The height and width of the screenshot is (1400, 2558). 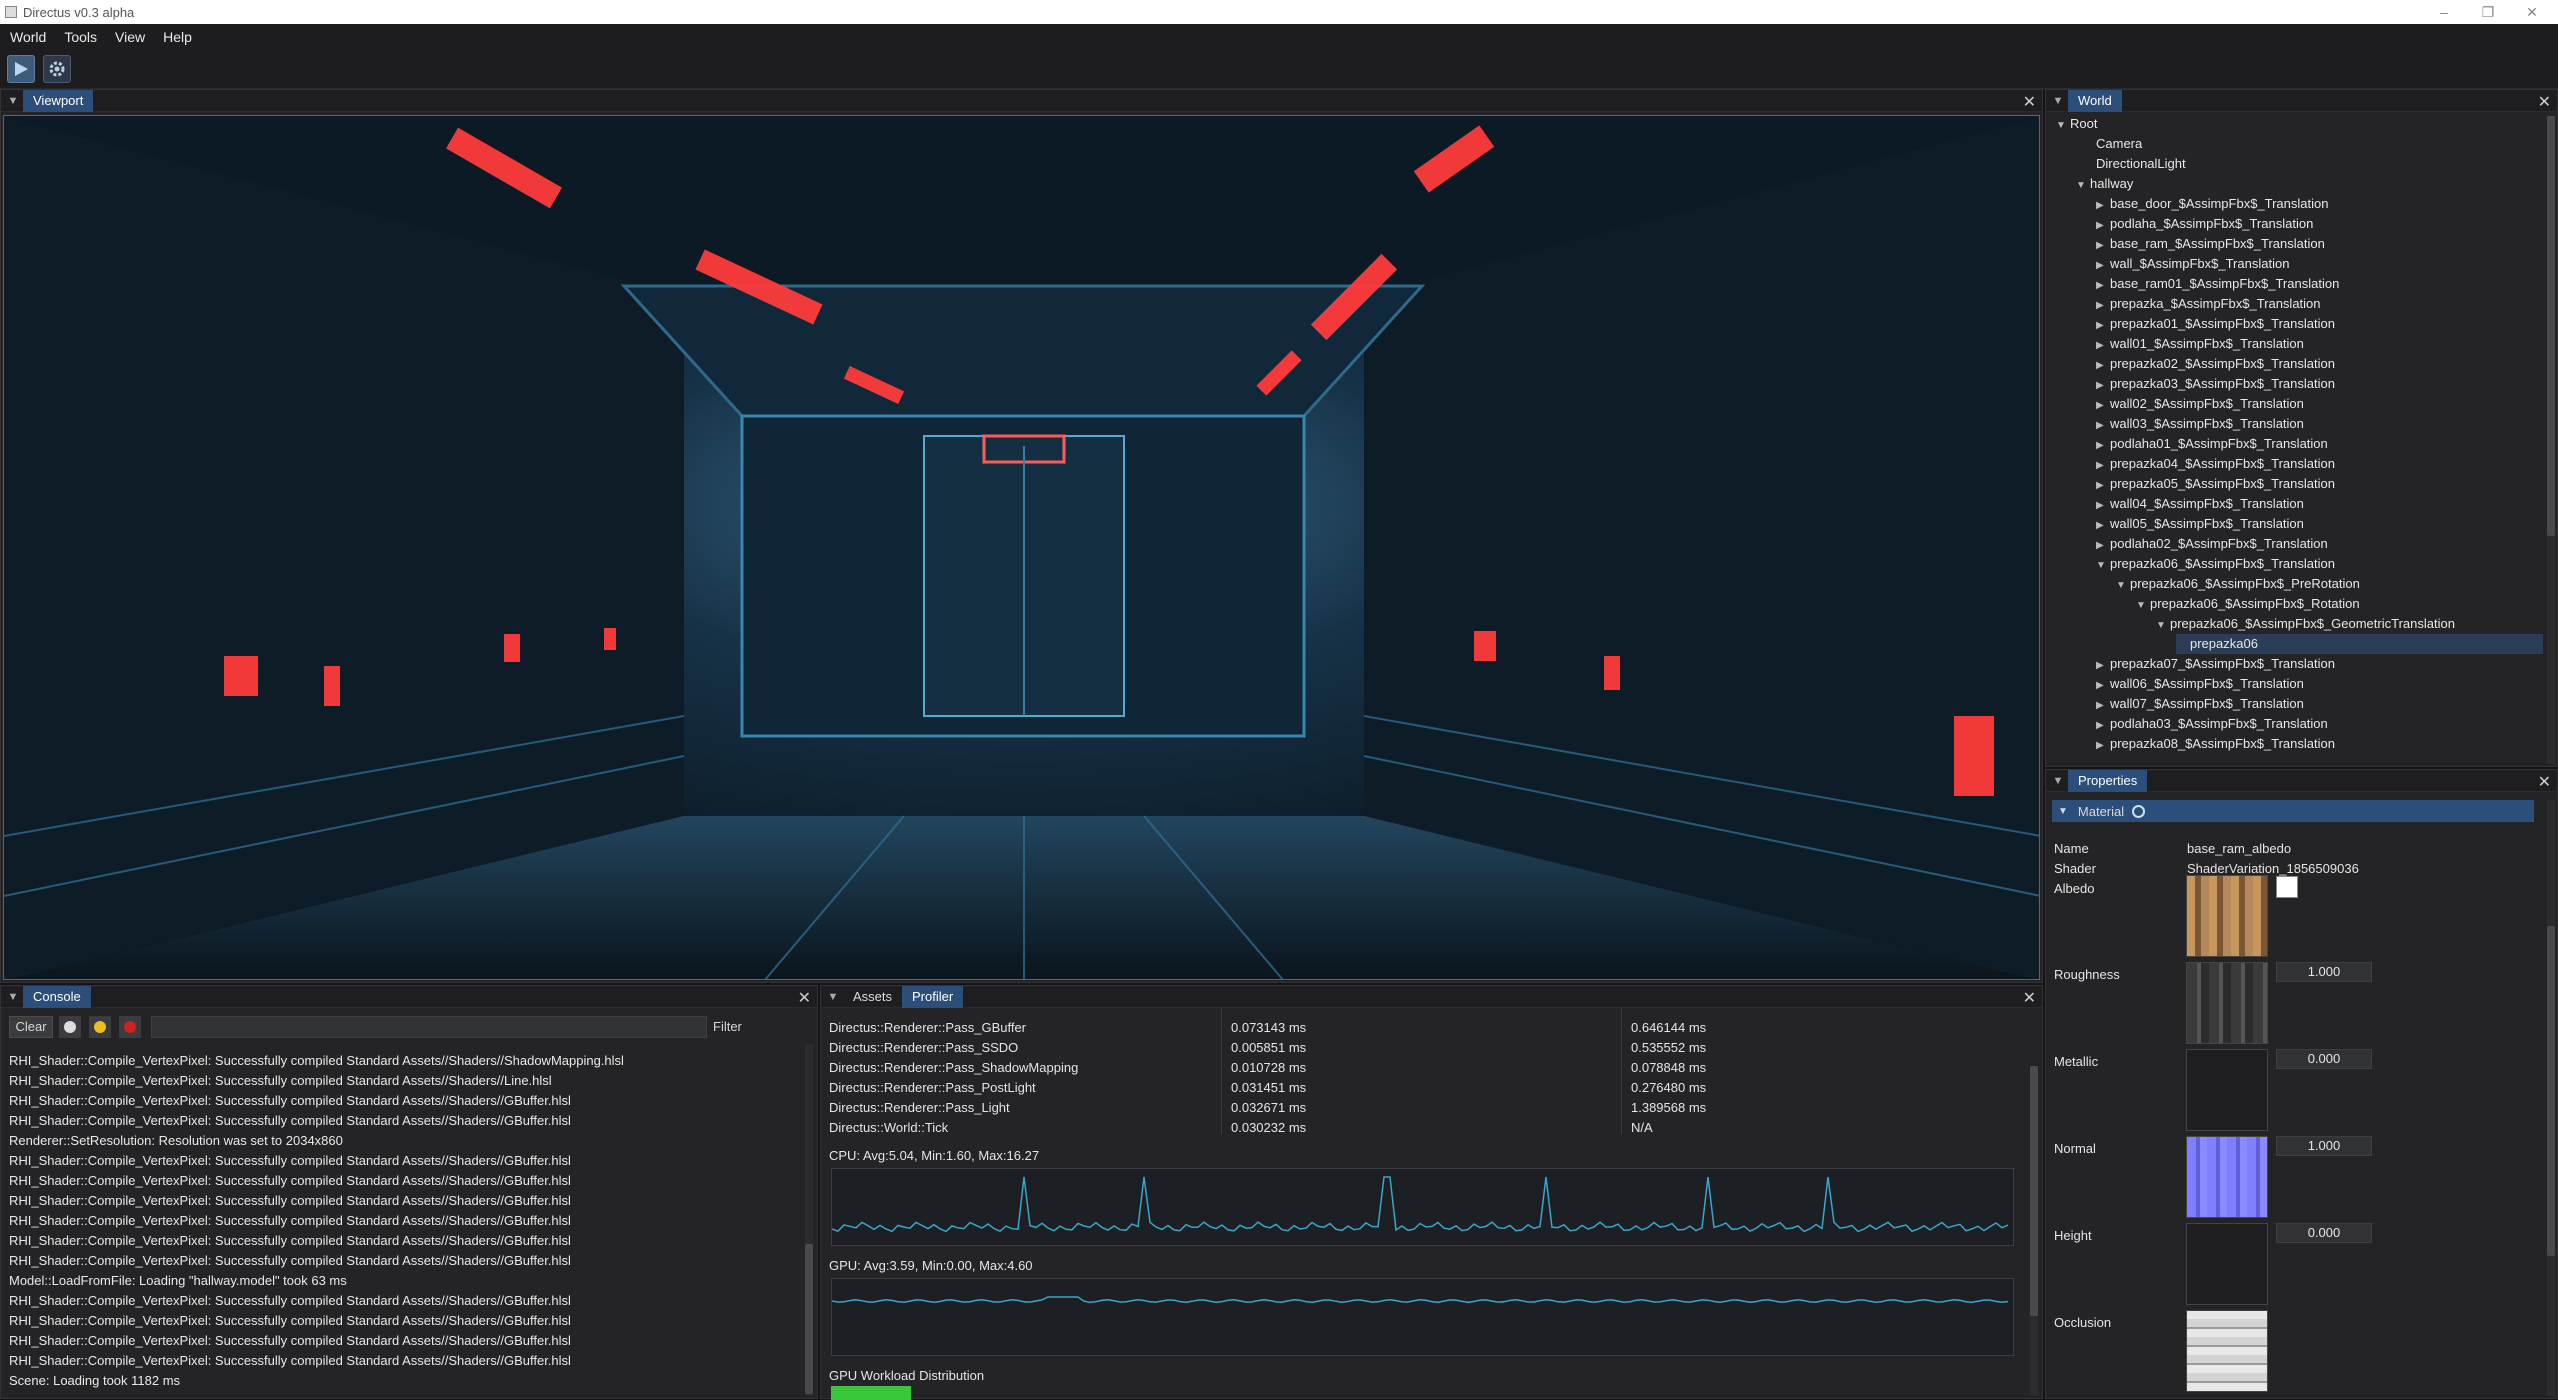 What do you see at coordinates (2200, 704) in the screenshot?
I see `tree-node: ▶ wall07_$AssimpFbx$_Translation` at bounding box center [2200, 704].